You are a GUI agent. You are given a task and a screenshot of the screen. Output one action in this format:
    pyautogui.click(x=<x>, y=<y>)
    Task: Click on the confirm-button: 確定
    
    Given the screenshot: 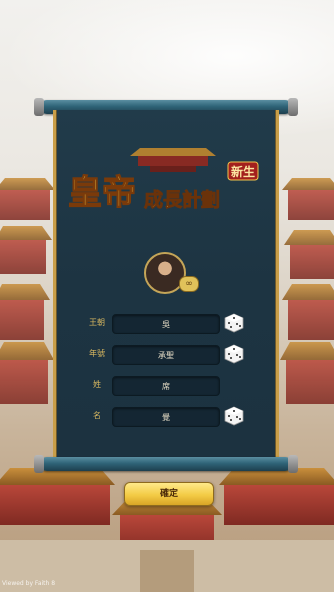 What is the action you would take?
    pyautogui.click(x=169, y=494)
    